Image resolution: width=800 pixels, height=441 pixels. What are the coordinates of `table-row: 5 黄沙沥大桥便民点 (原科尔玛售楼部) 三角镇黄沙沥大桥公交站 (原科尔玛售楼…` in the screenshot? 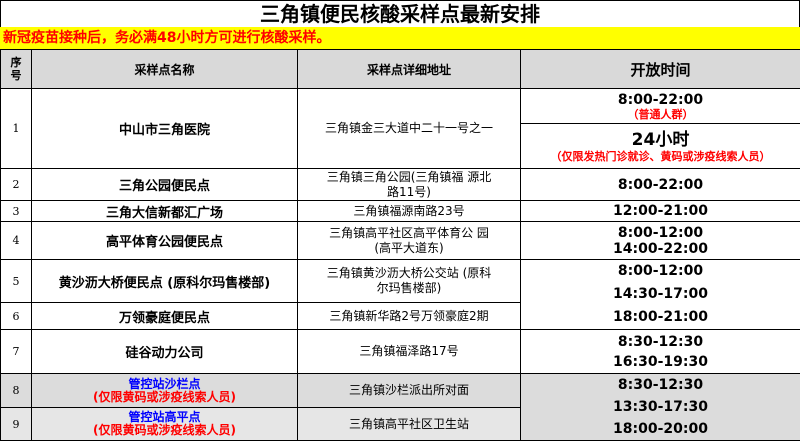 It's located at (400, 281).